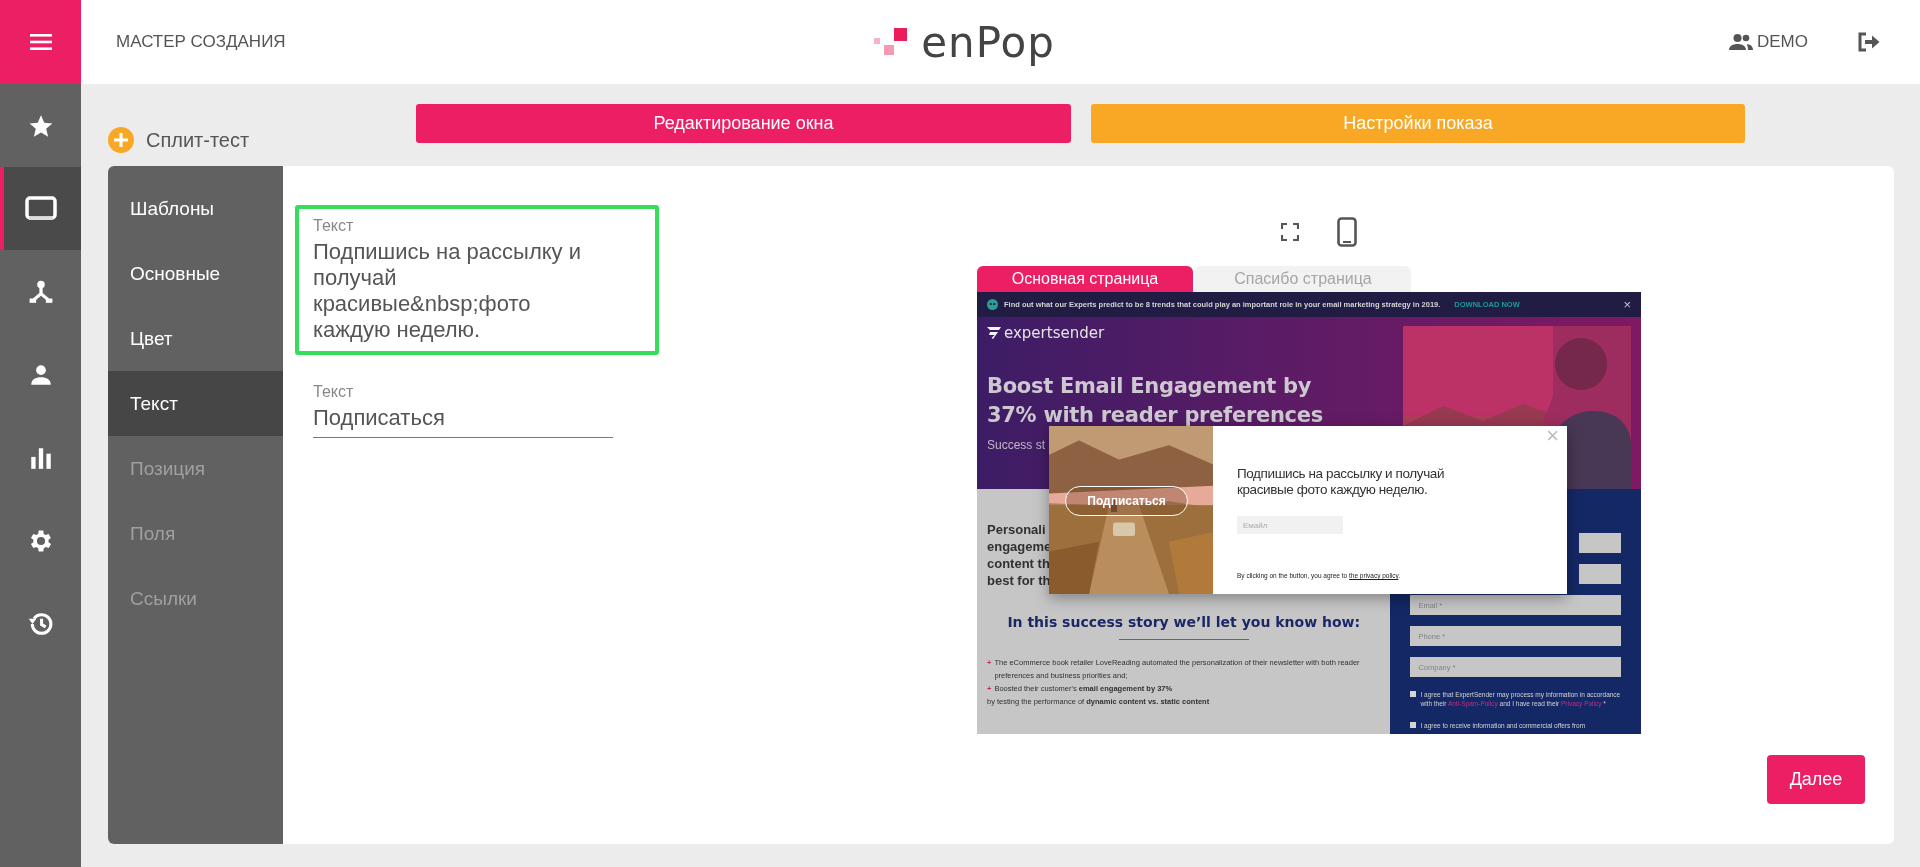 This screenshot has width=1920, height=867. Describe the element at coordinates (1155, 415) in the screenshot. I see `hero-title: 37% with reader preferences` at that location.